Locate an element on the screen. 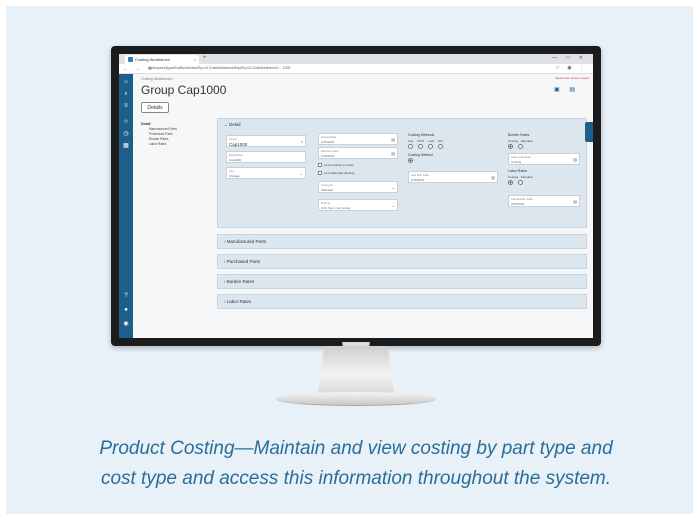  method-radios is located at coordinates (428, 147).